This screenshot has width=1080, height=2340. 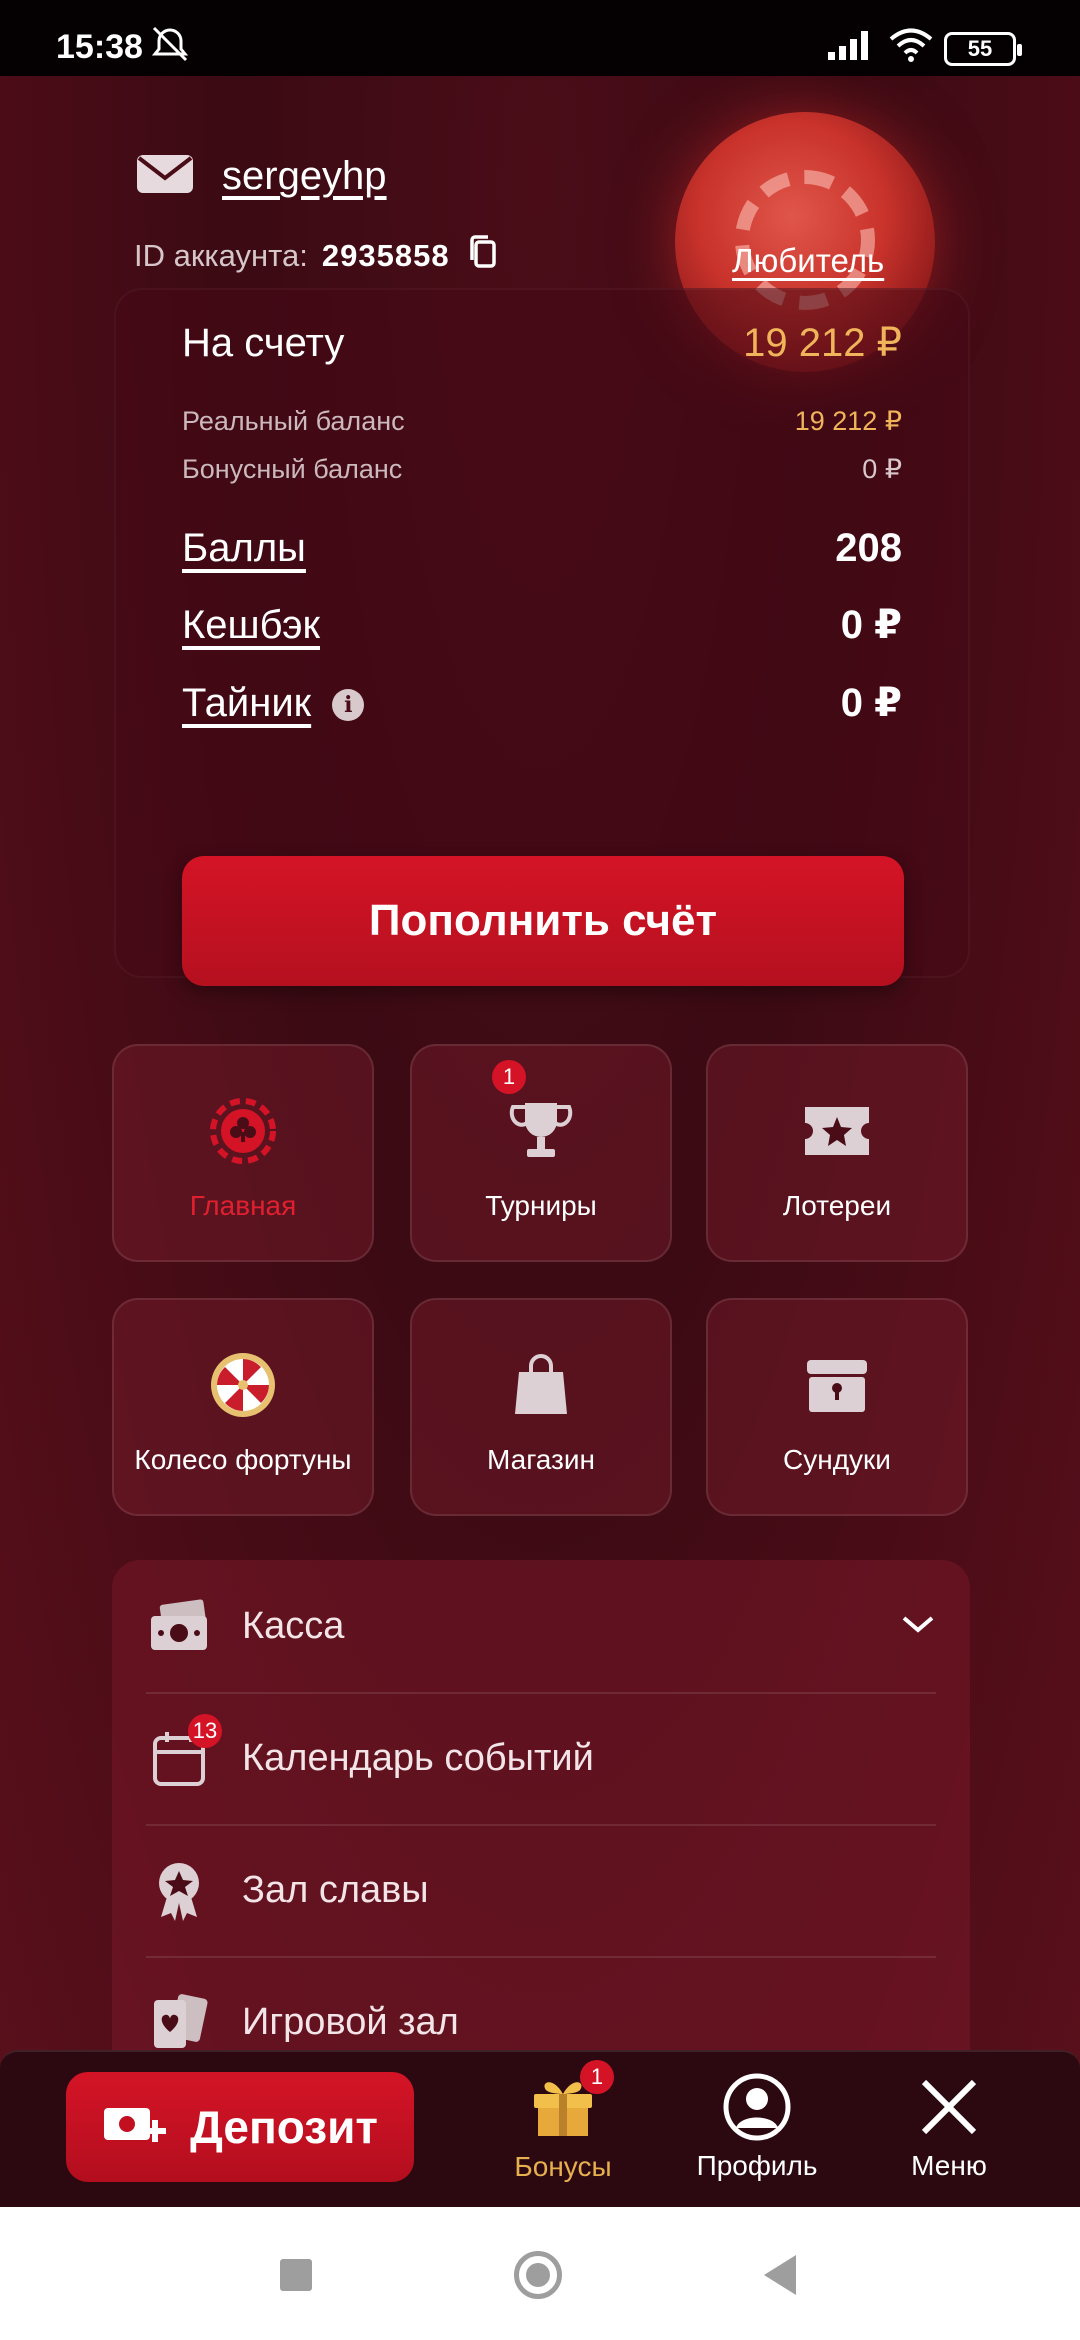 I want to click on tile-label: Главная, so click(x=243, y=1205).